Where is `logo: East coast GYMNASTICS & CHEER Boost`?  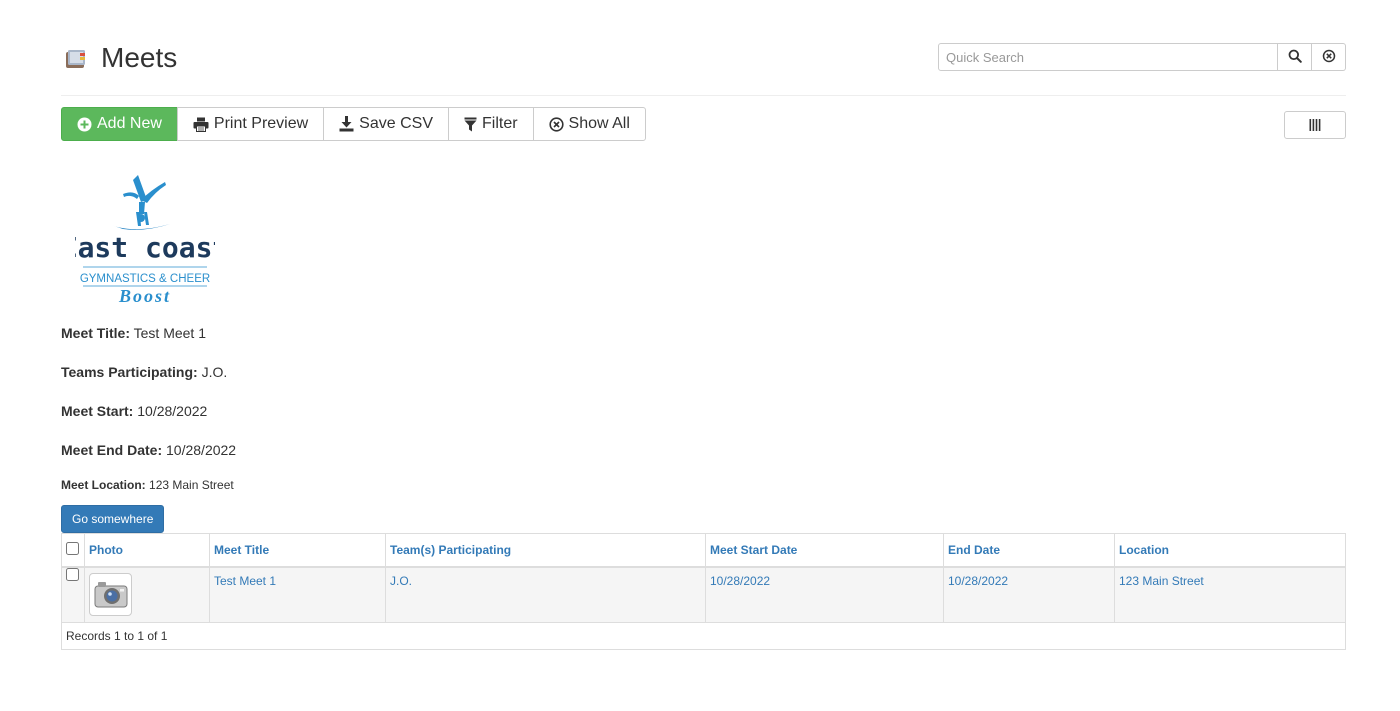
logo: East coast GYMNASTICS & CHEER Boost is located at coordinates (145, 239).